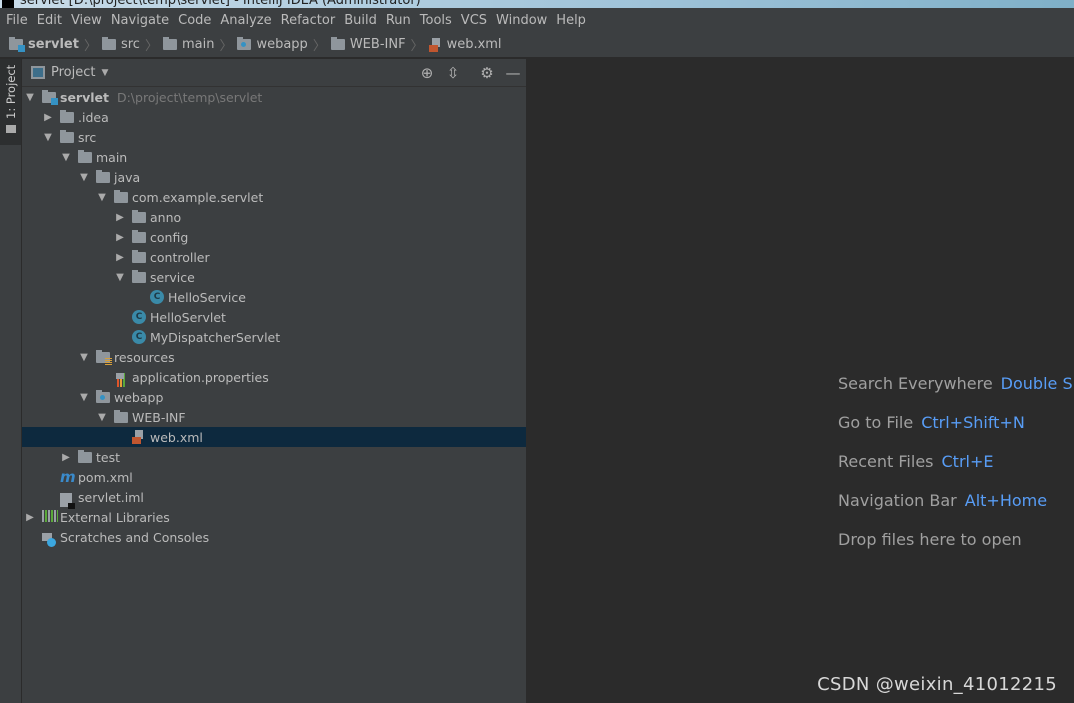  What do you see at coordinates (474, 20) in the screenshot?
I see `menu-vcs: VCS` at bounding box center [474, 20].